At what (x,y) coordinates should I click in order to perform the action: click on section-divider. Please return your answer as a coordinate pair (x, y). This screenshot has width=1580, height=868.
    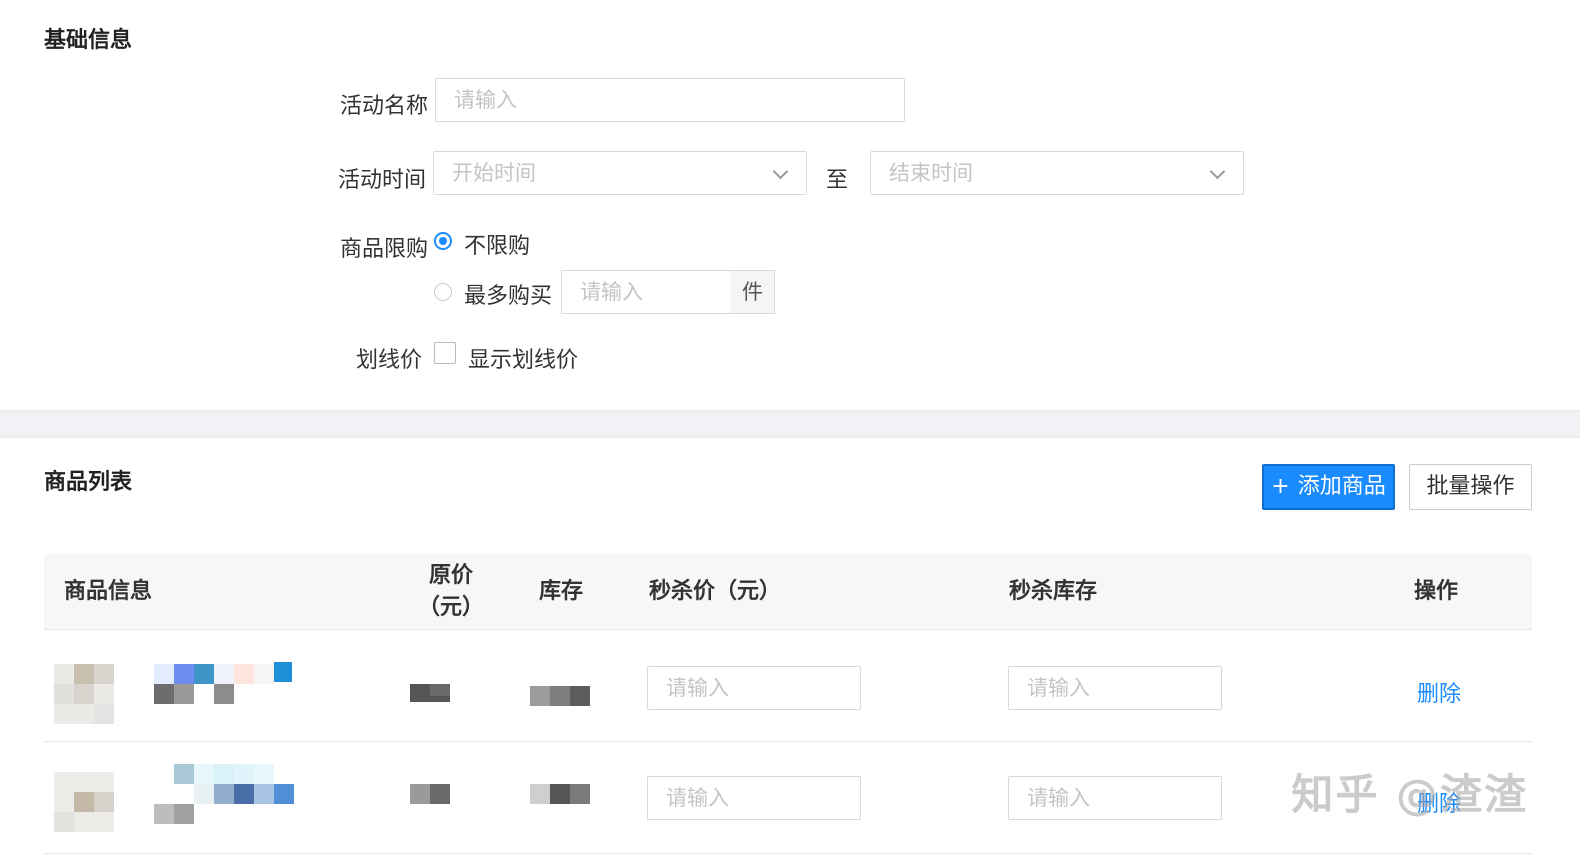
    Looking at the image, I should click on (790, 424).